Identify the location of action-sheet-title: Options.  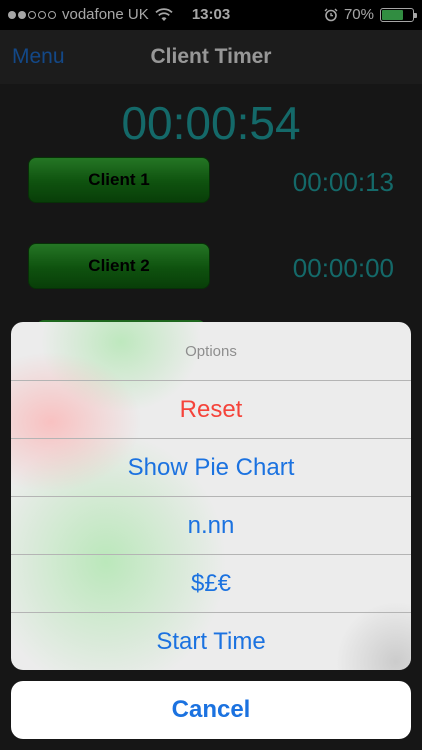
(211, 351).